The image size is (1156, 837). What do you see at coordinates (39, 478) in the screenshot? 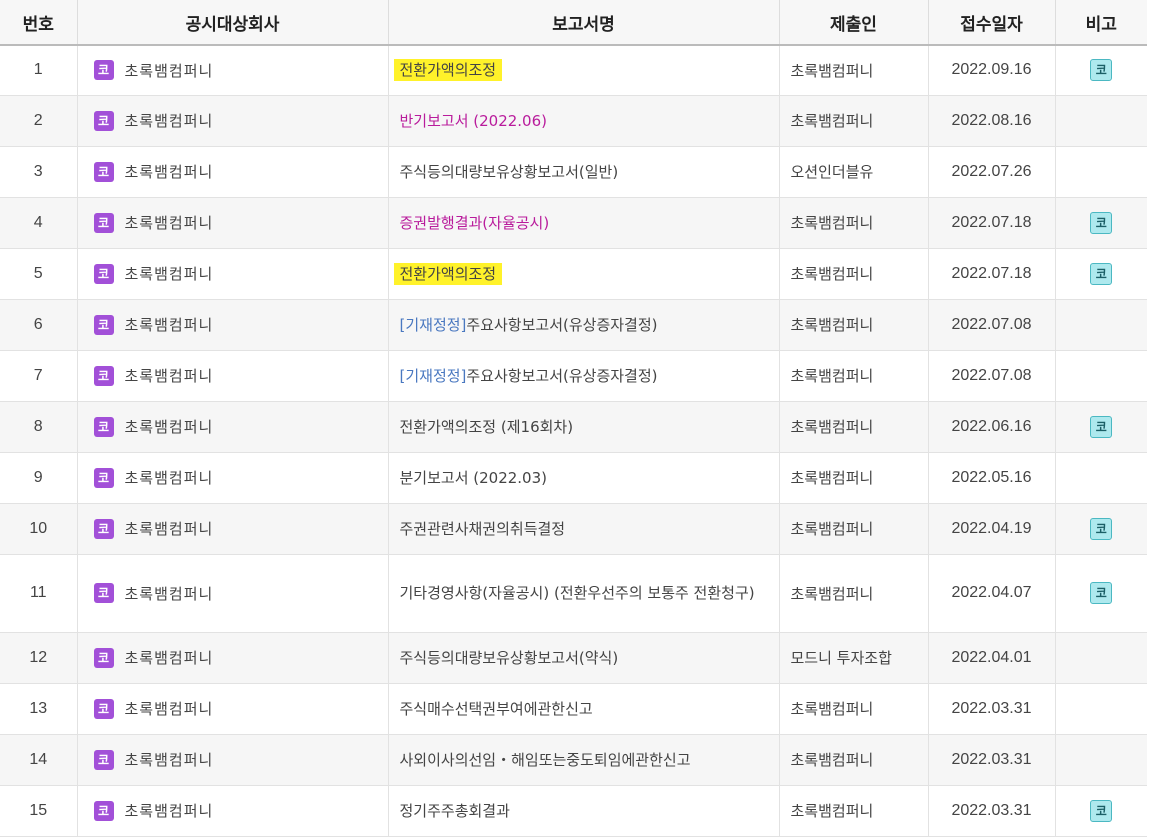
I see `row-number: 9` at bounding box center [39, 478].